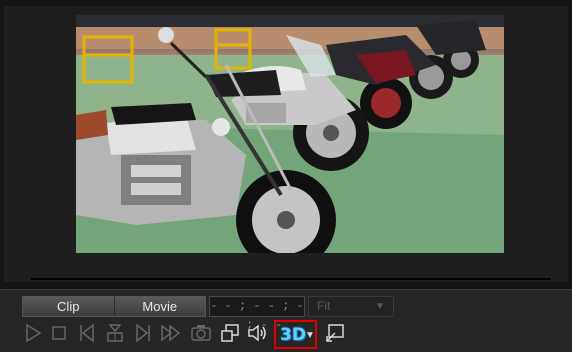 The width and height of the screenshot is (572, 352). Describe the element at coordinates (87, 333) in the screenshot. I see `previous-frame-icon` at that location.